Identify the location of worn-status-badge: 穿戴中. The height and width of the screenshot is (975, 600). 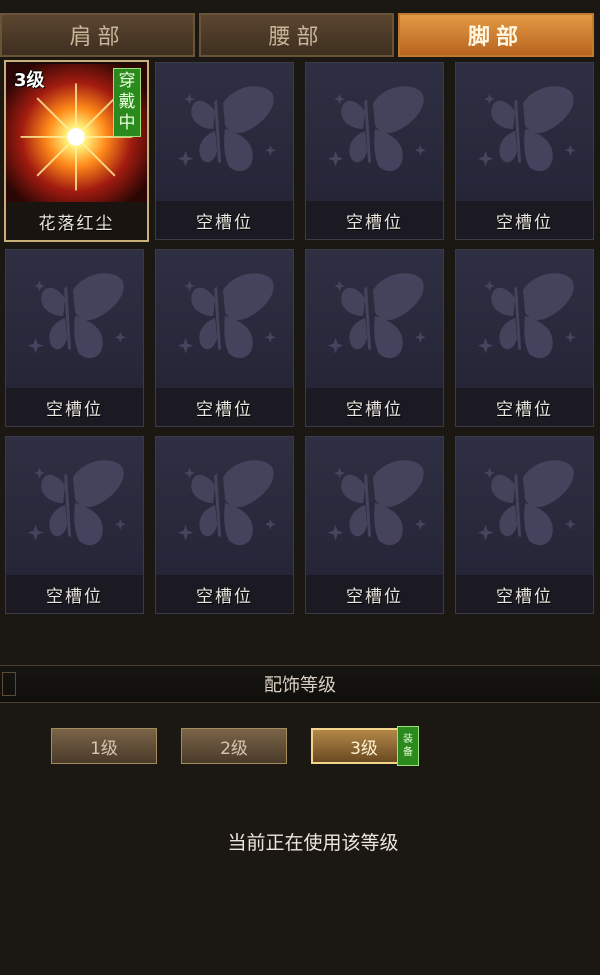
(127, 102).